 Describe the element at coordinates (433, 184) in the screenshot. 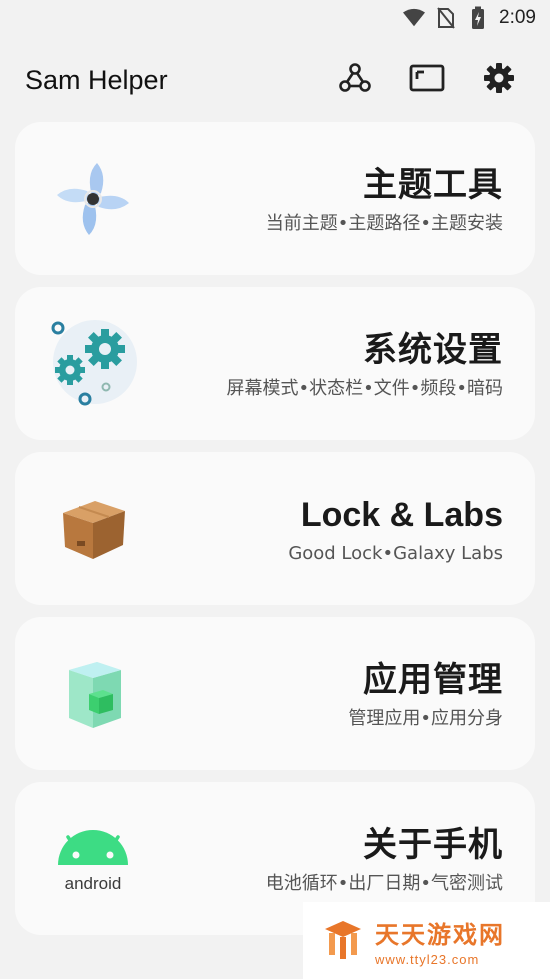

I see `card-title: 主题工具` at that location.